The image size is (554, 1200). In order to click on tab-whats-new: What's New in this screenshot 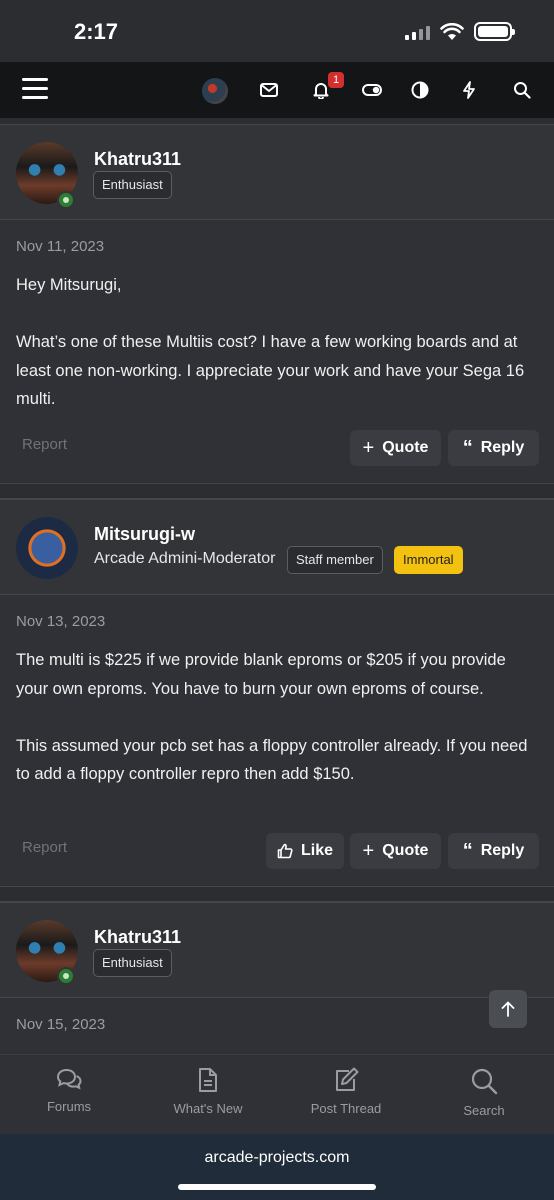, I will do `click(208, 1091)`.